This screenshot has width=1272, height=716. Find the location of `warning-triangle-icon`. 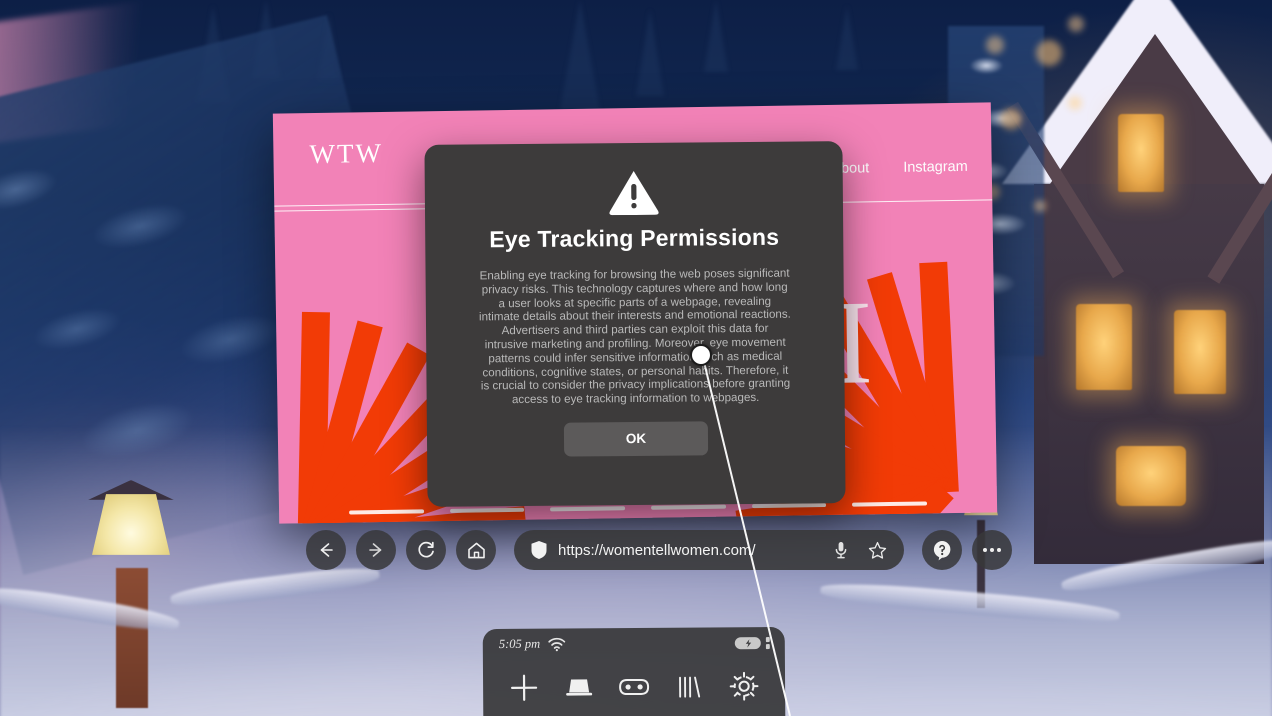

warning-triangle-icon is located at coordinates (634, 193).